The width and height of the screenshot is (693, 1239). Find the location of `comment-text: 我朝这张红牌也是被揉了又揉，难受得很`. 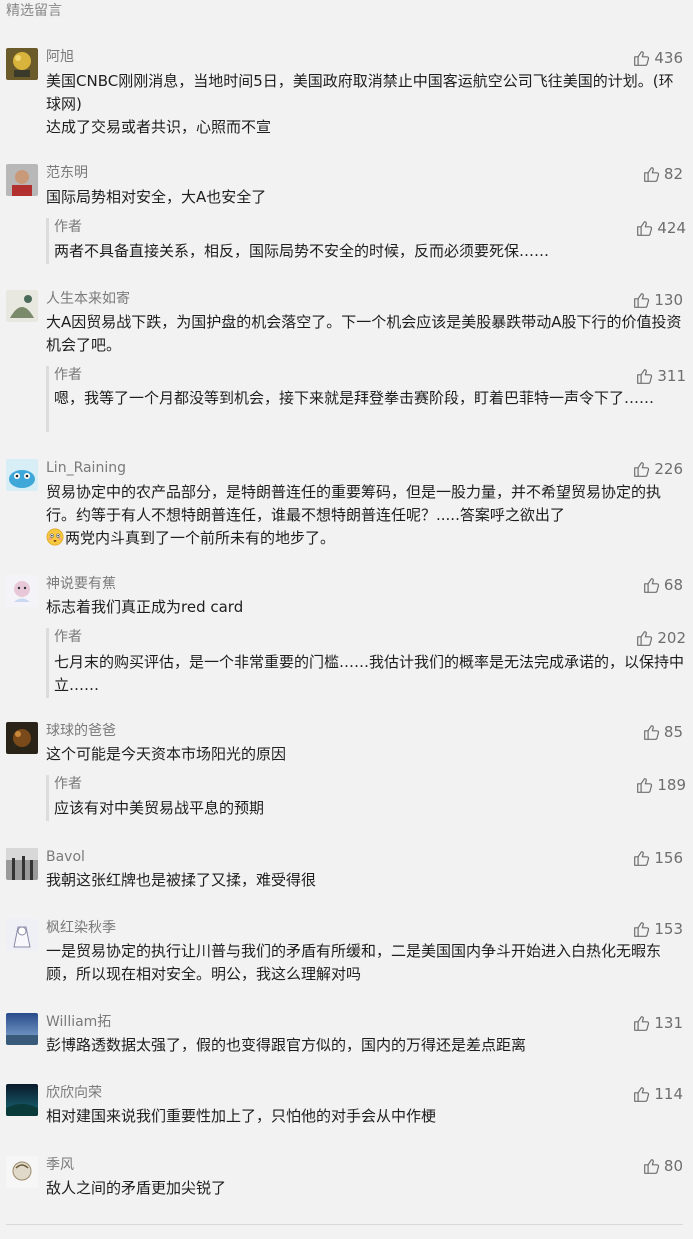

comment-text: 我朝这张红牌也是被揉了又揉，难受得很 is located at coordinates (181, 880).